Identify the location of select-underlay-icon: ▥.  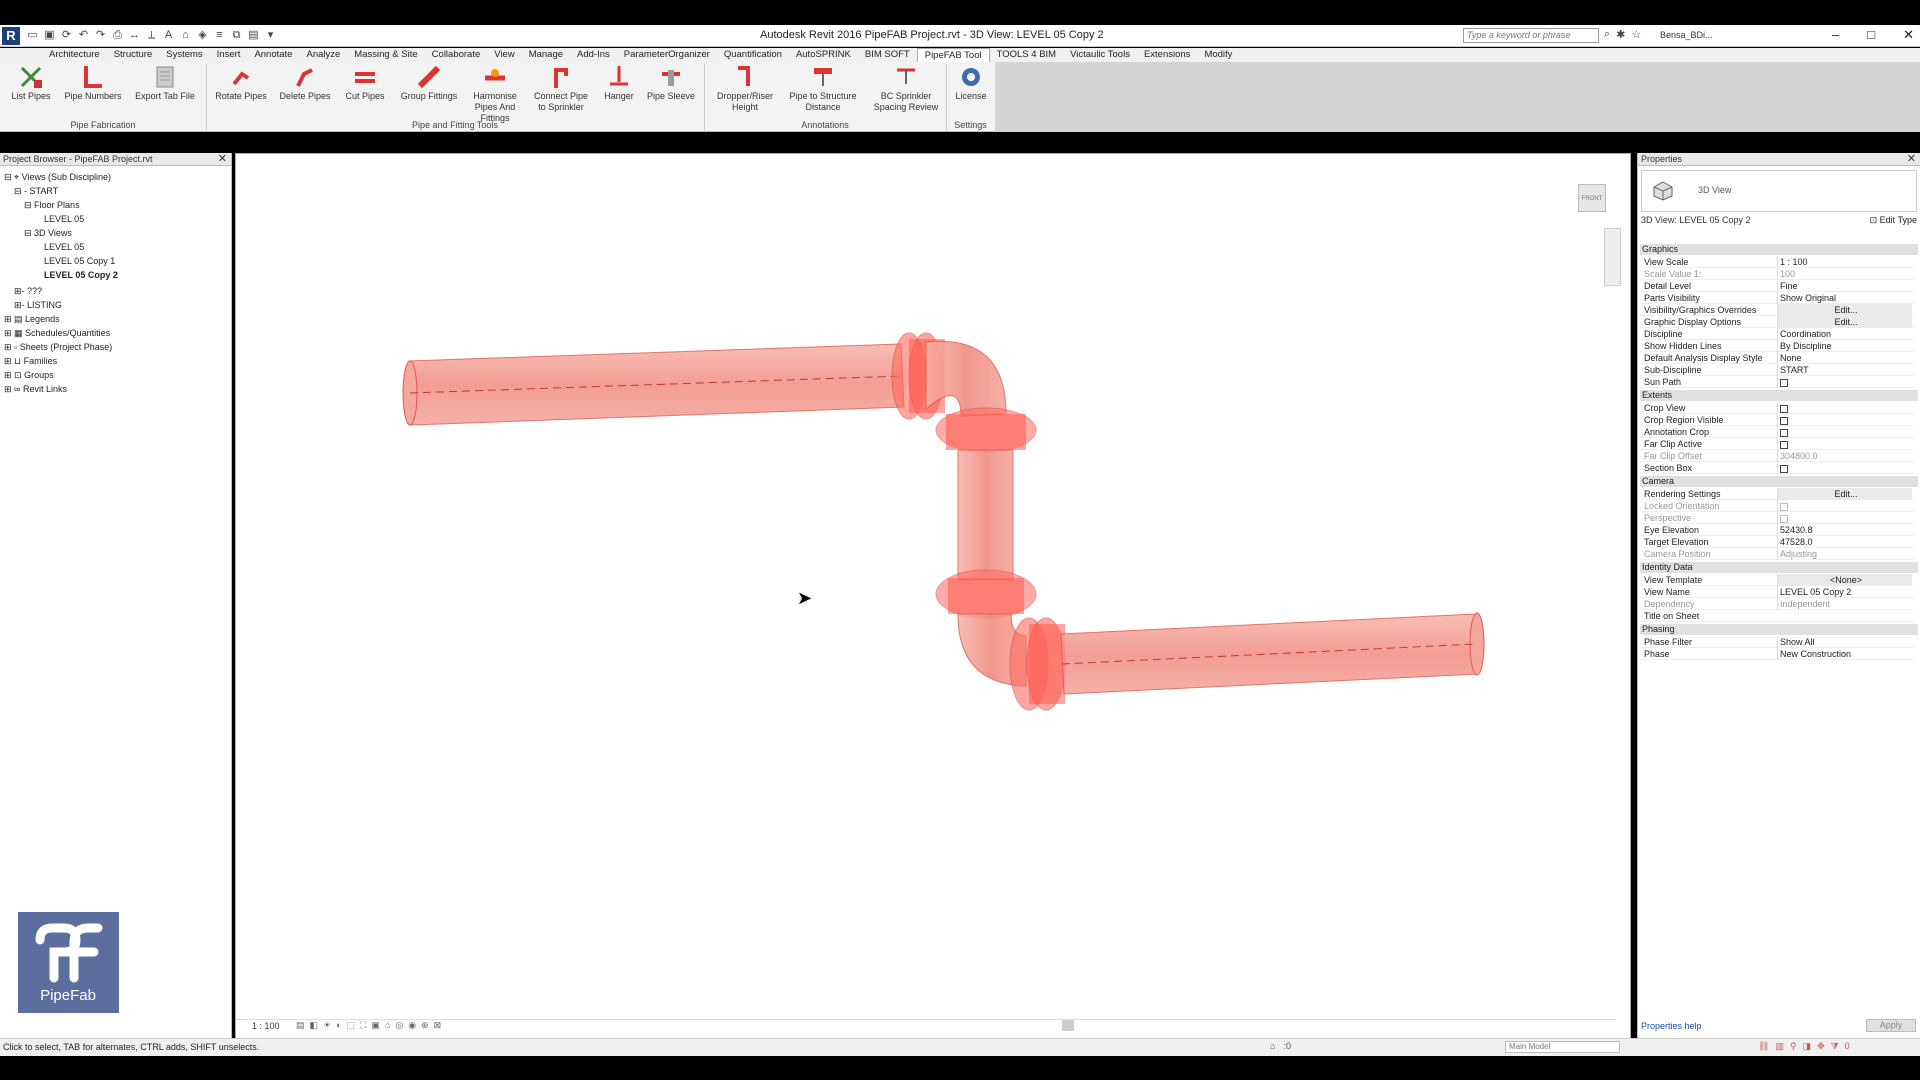
(1779, 1046).